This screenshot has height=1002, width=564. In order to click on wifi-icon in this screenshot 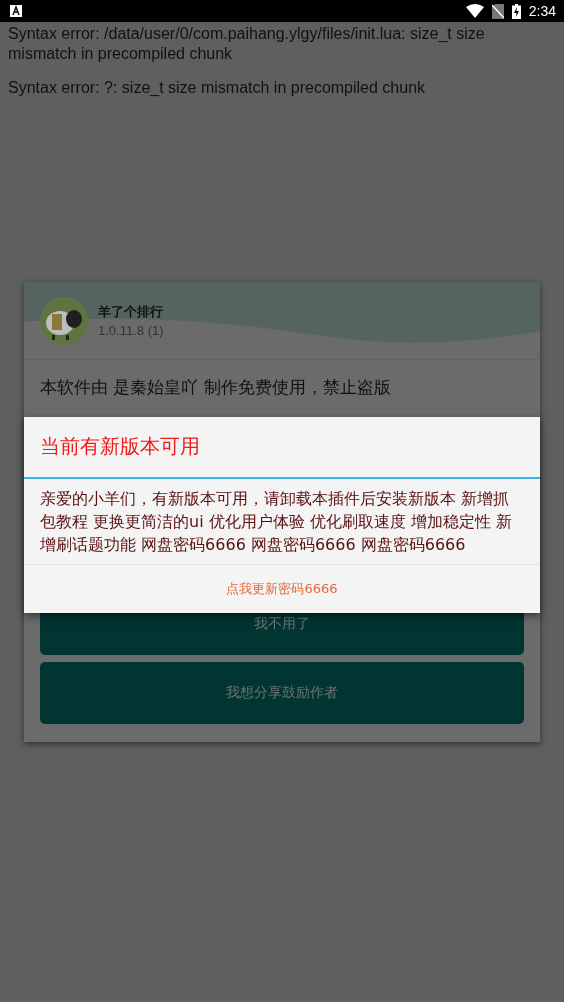, I will do `click(474, 11)`.